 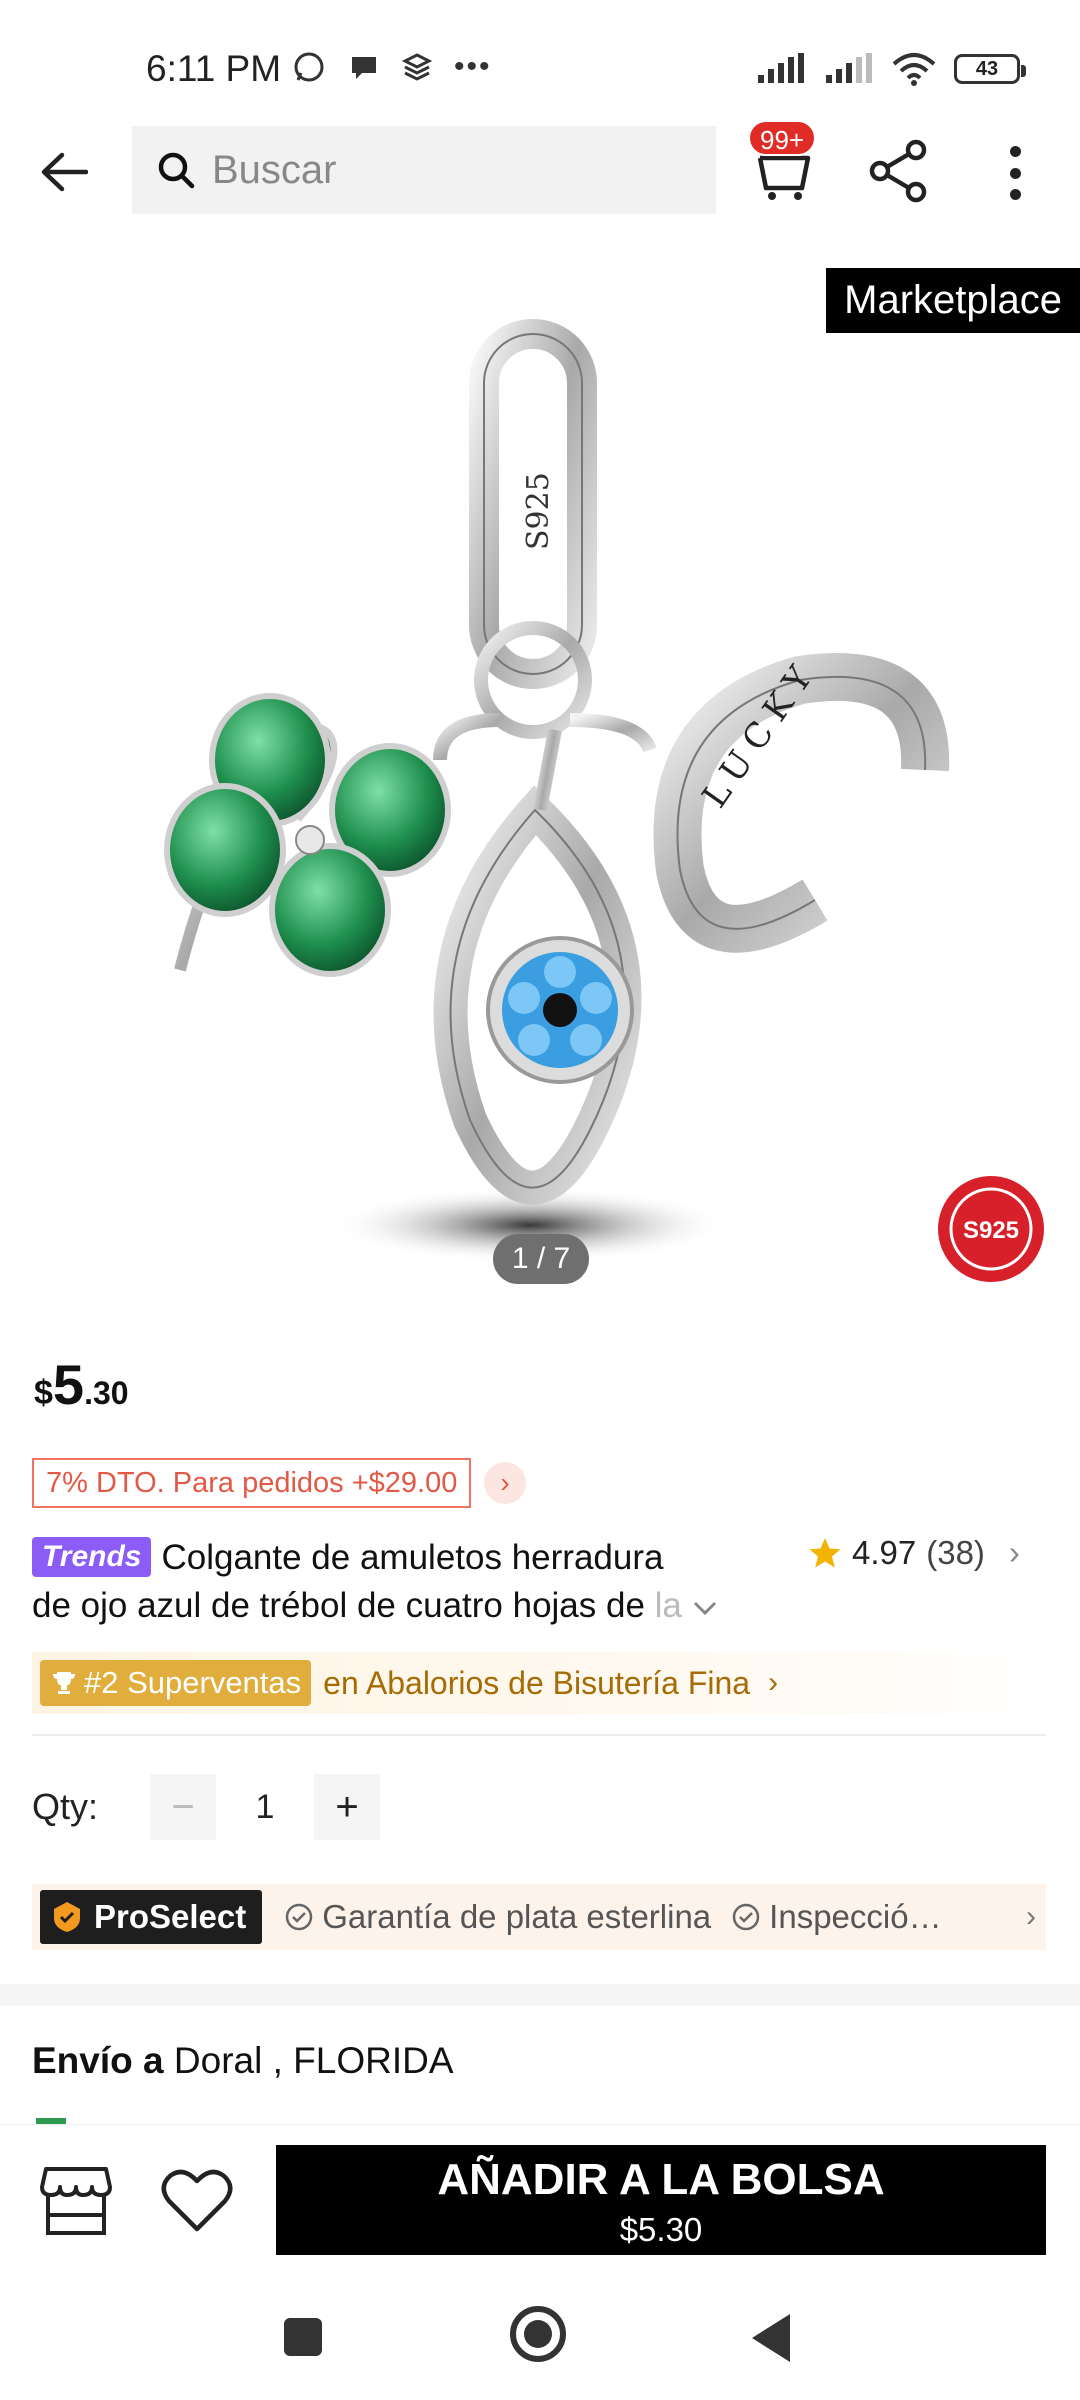 I want to click on search-bar, so click(x=424, y=170).